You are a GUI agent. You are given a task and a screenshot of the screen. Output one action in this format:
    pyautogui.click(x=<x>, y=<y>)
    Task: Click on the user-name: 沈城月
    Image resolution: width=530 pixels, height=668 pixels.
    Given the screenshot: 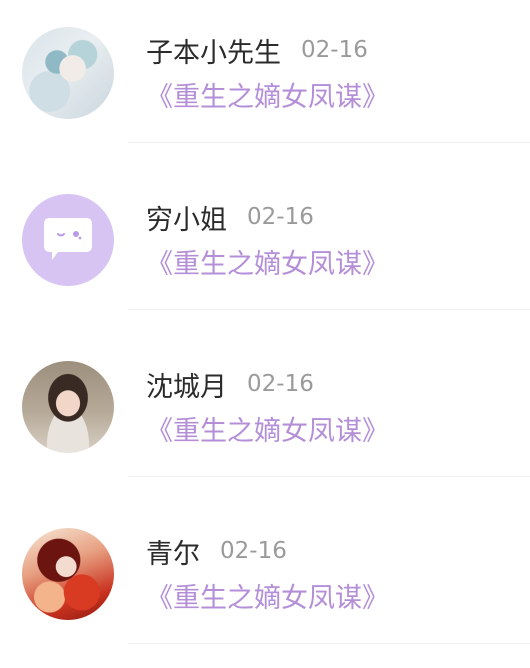 What is the action you would take?
    pyautogui.click(x=186, y=384)
    